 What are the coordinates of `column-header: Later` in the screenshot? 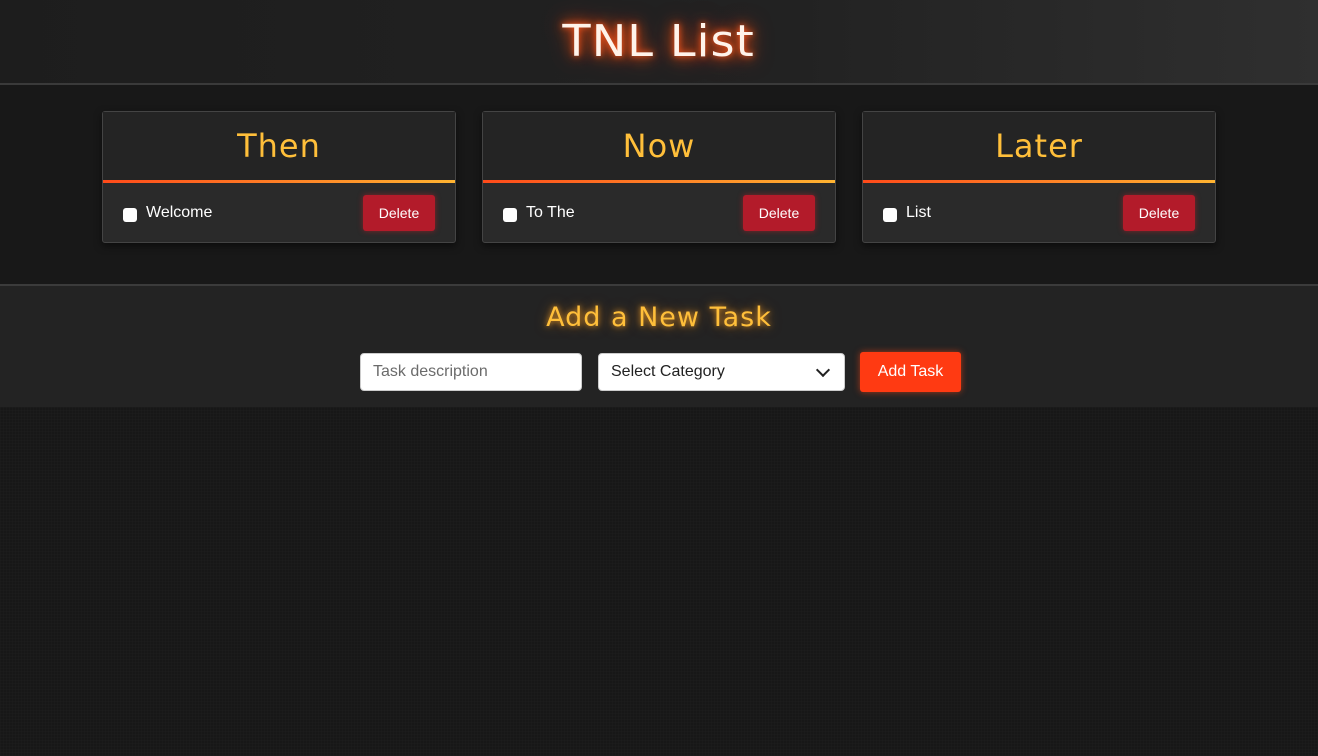 It's located at (1039, 147).